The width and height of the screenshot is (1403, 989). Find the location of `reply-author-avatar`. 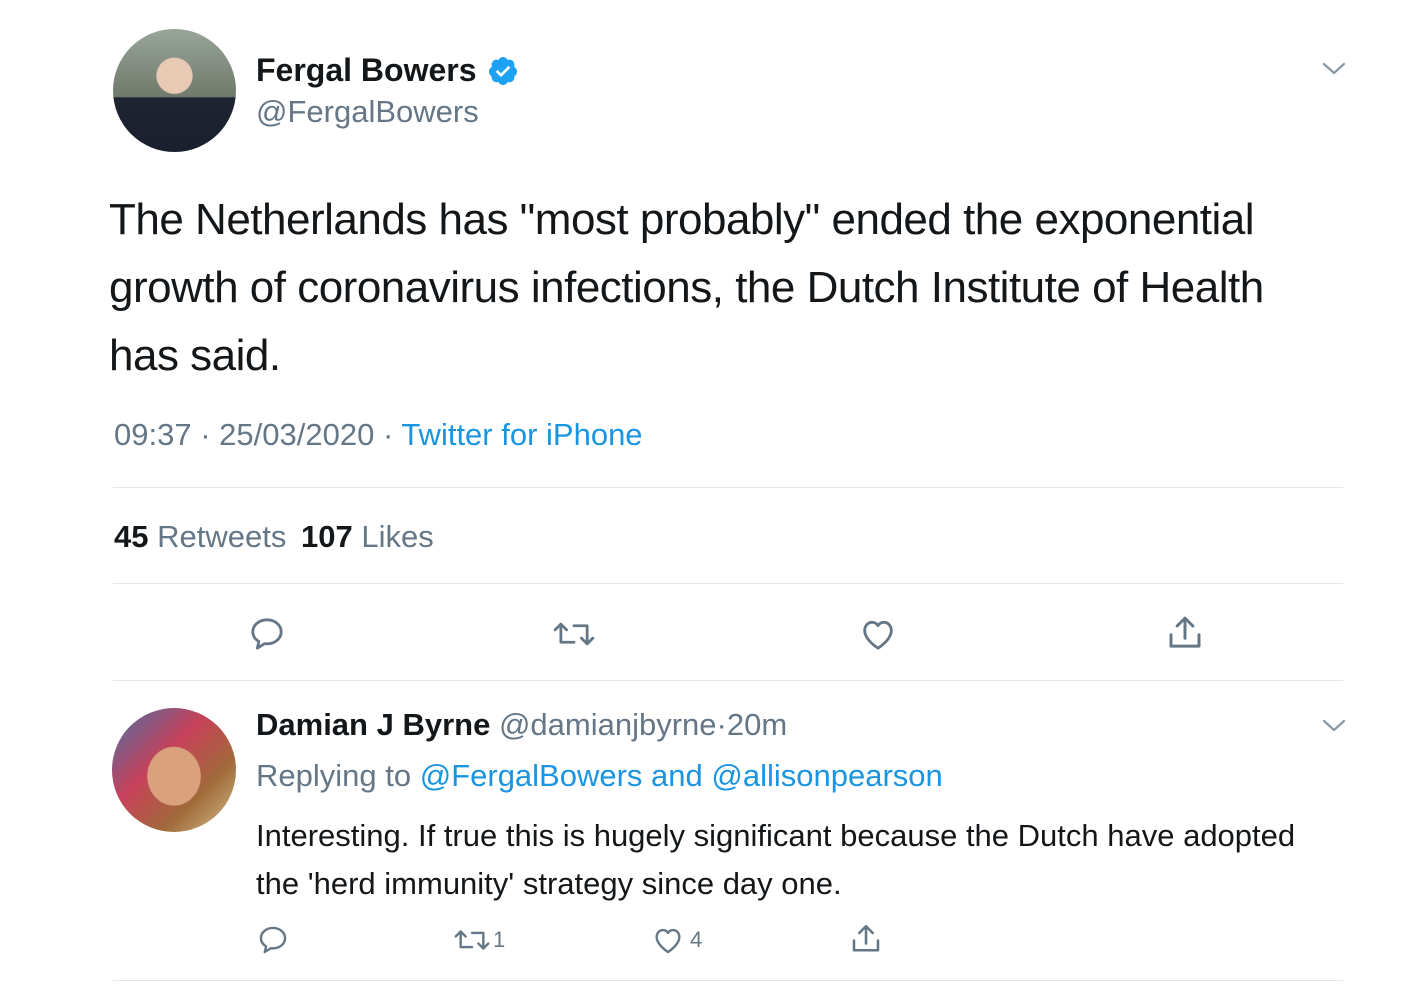

reply-author-avatar is located at coordinates (174, 770).